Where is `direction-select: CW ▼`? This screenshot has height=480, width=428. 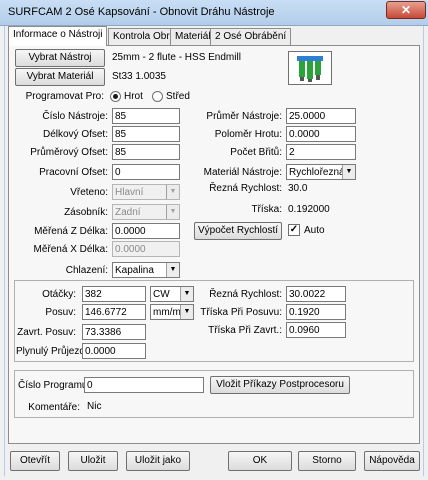 direction-select: CW ▼ is located at coordinates (172, 294).